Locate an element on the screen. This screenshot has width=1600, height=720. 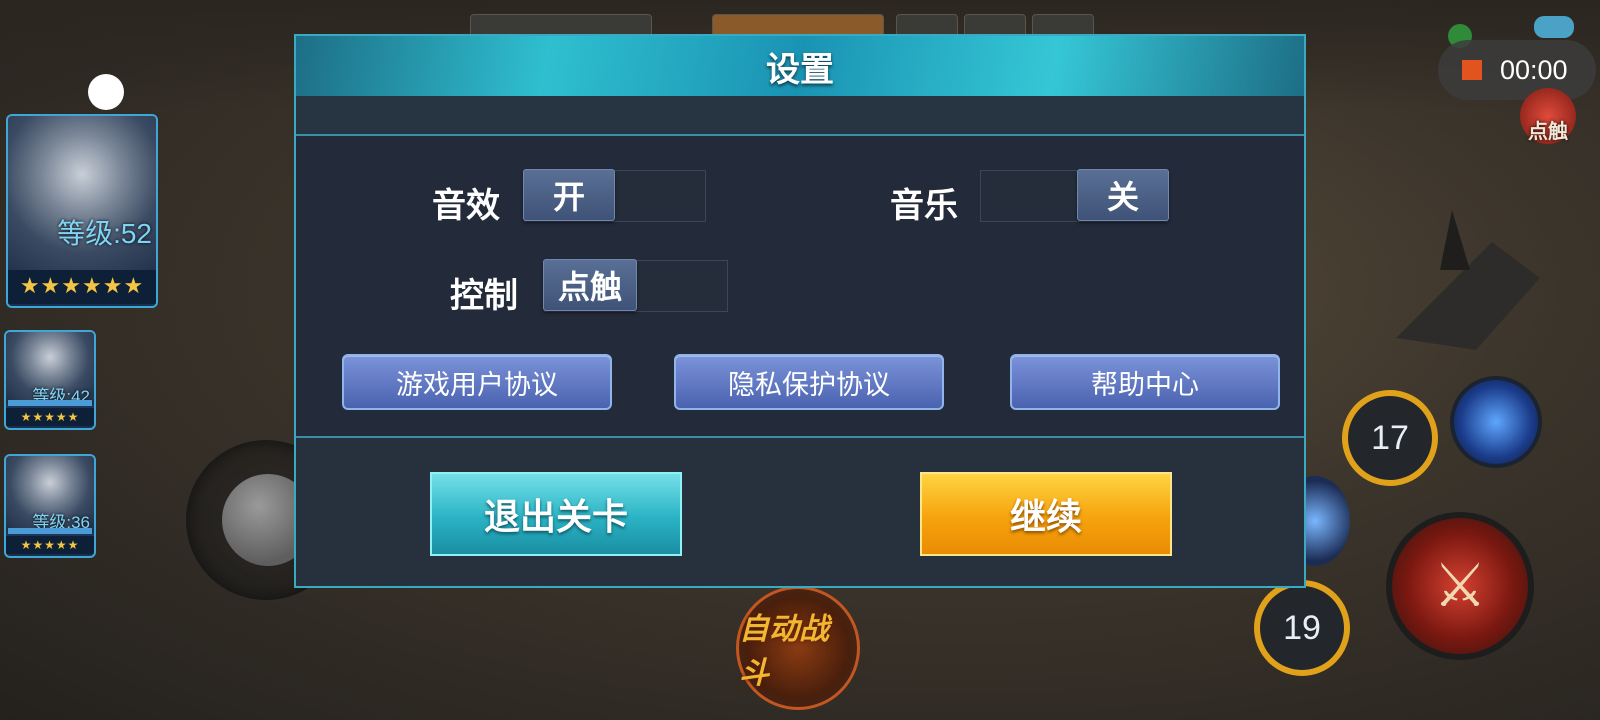
continue-button: 继续 is located at coordinates (1046, 514).